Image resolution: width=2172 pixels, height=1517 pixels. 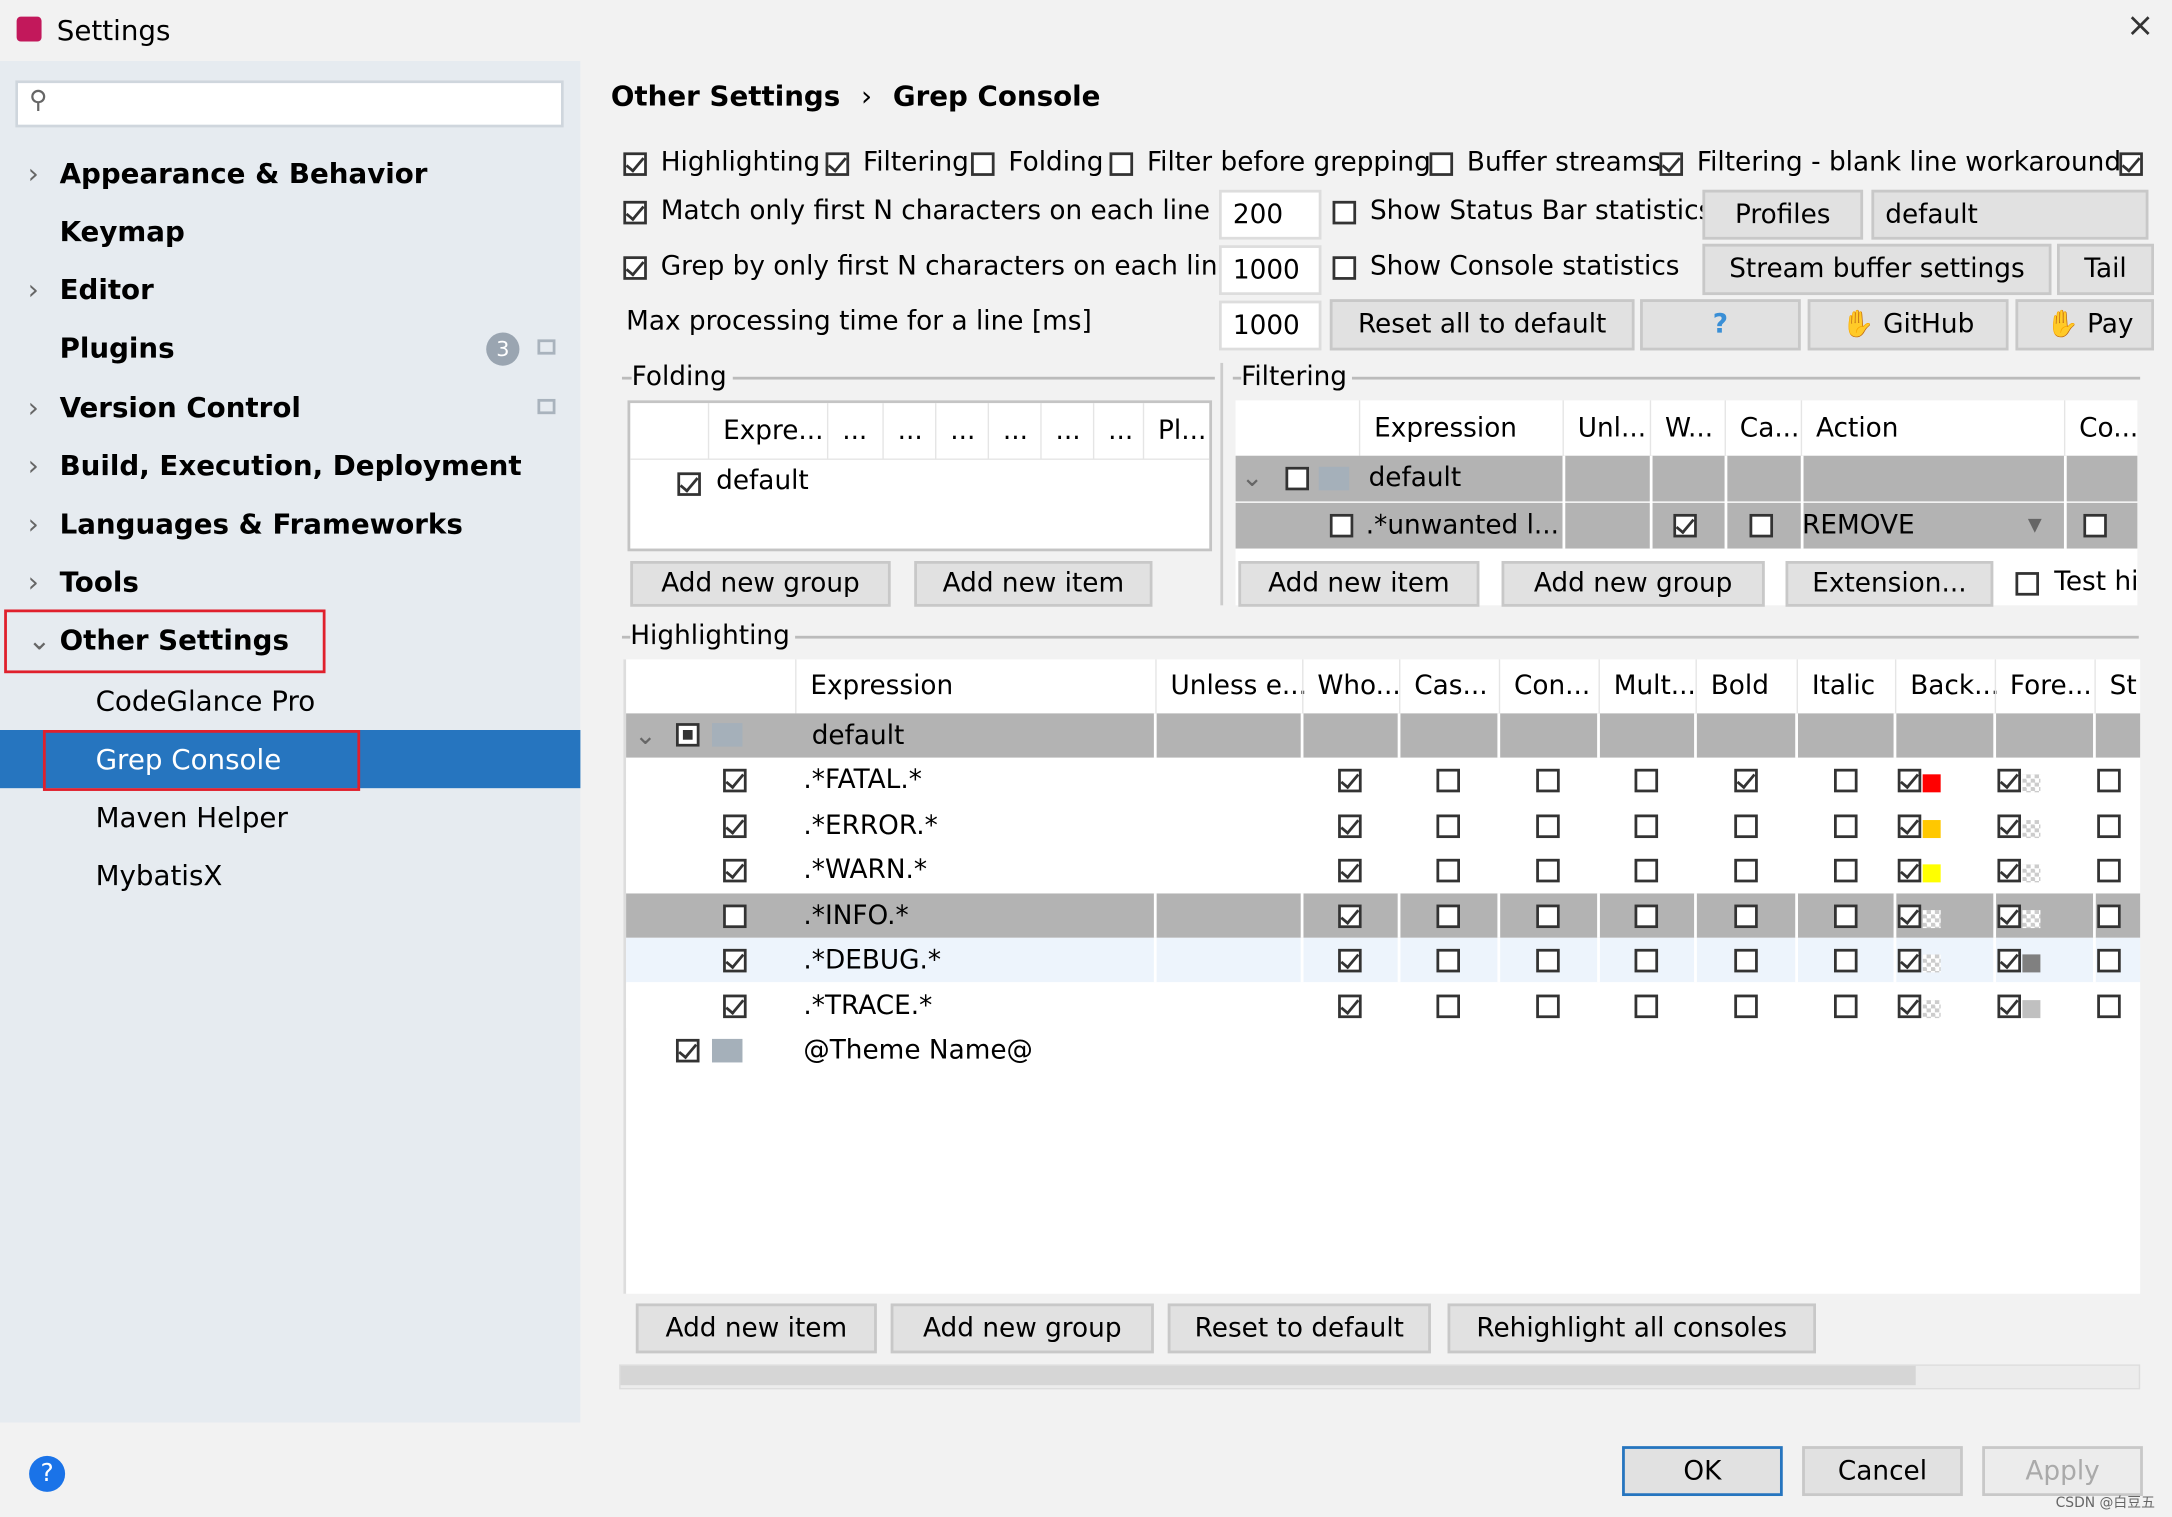 I want to click on max-time-input: 1000, so click(x=1270, y=325).